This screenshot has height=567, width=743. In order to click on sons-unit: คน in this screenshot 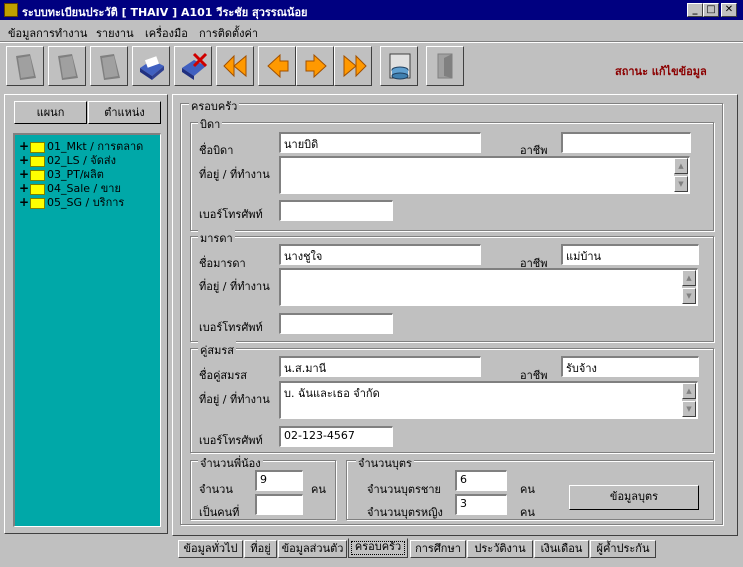, I will do `click(527, 489)`.